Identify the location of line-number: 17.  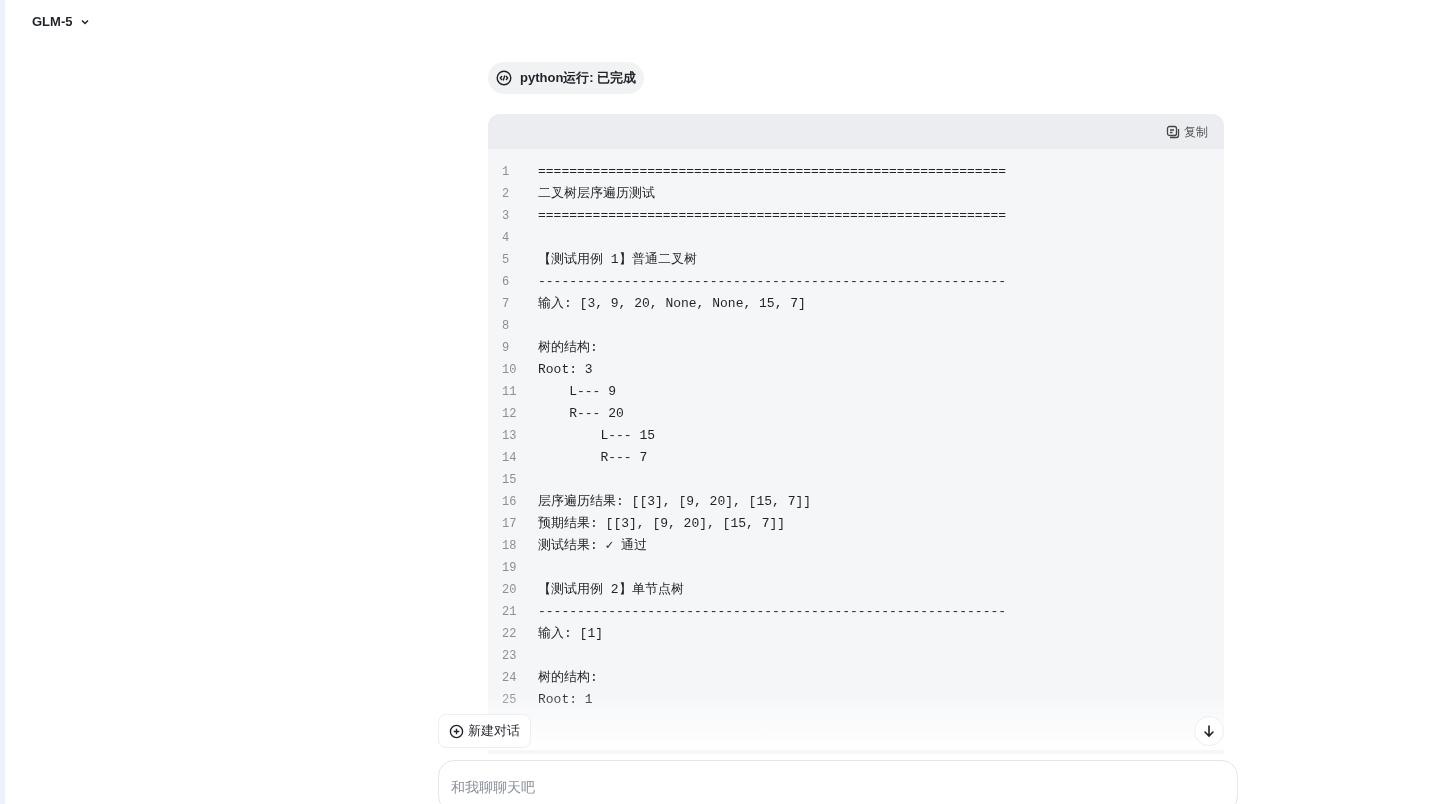
(509, 524).